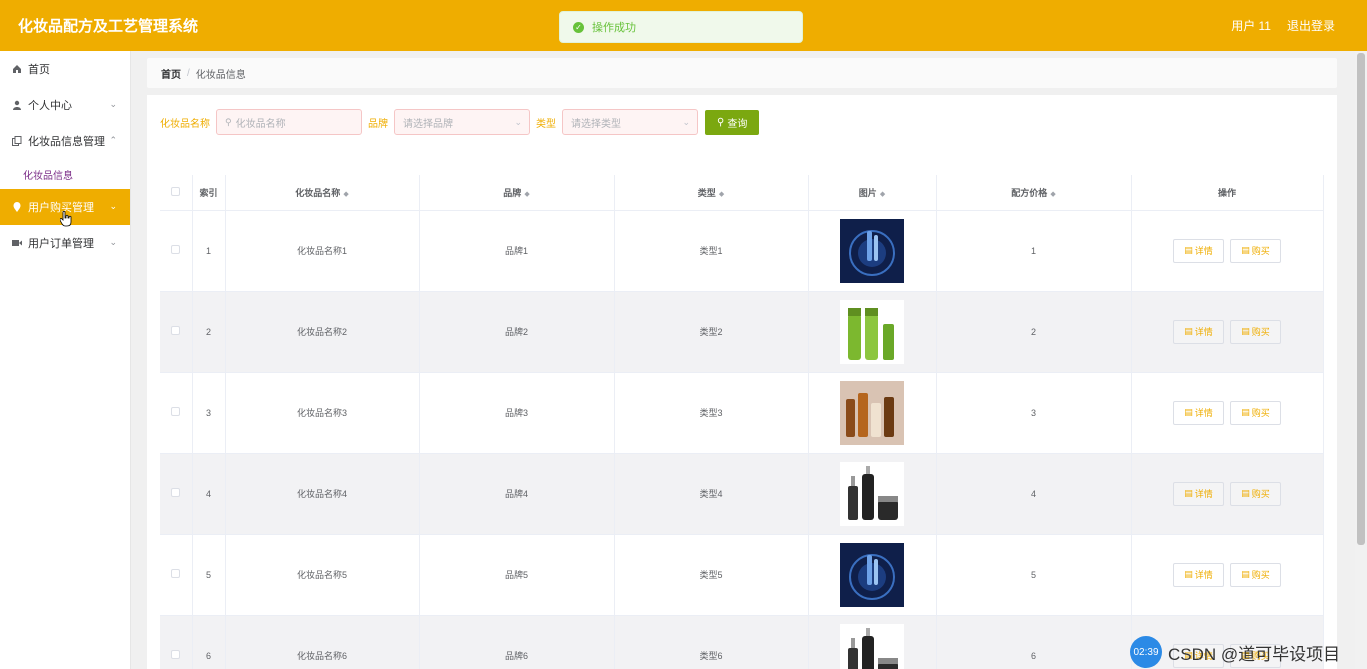 This screenshot has width=1367, height=669. What do you see at coordinates (517, 251) in the screenshot?
I see `cell-brand: 品牌1` at bounding box center [517, 251].